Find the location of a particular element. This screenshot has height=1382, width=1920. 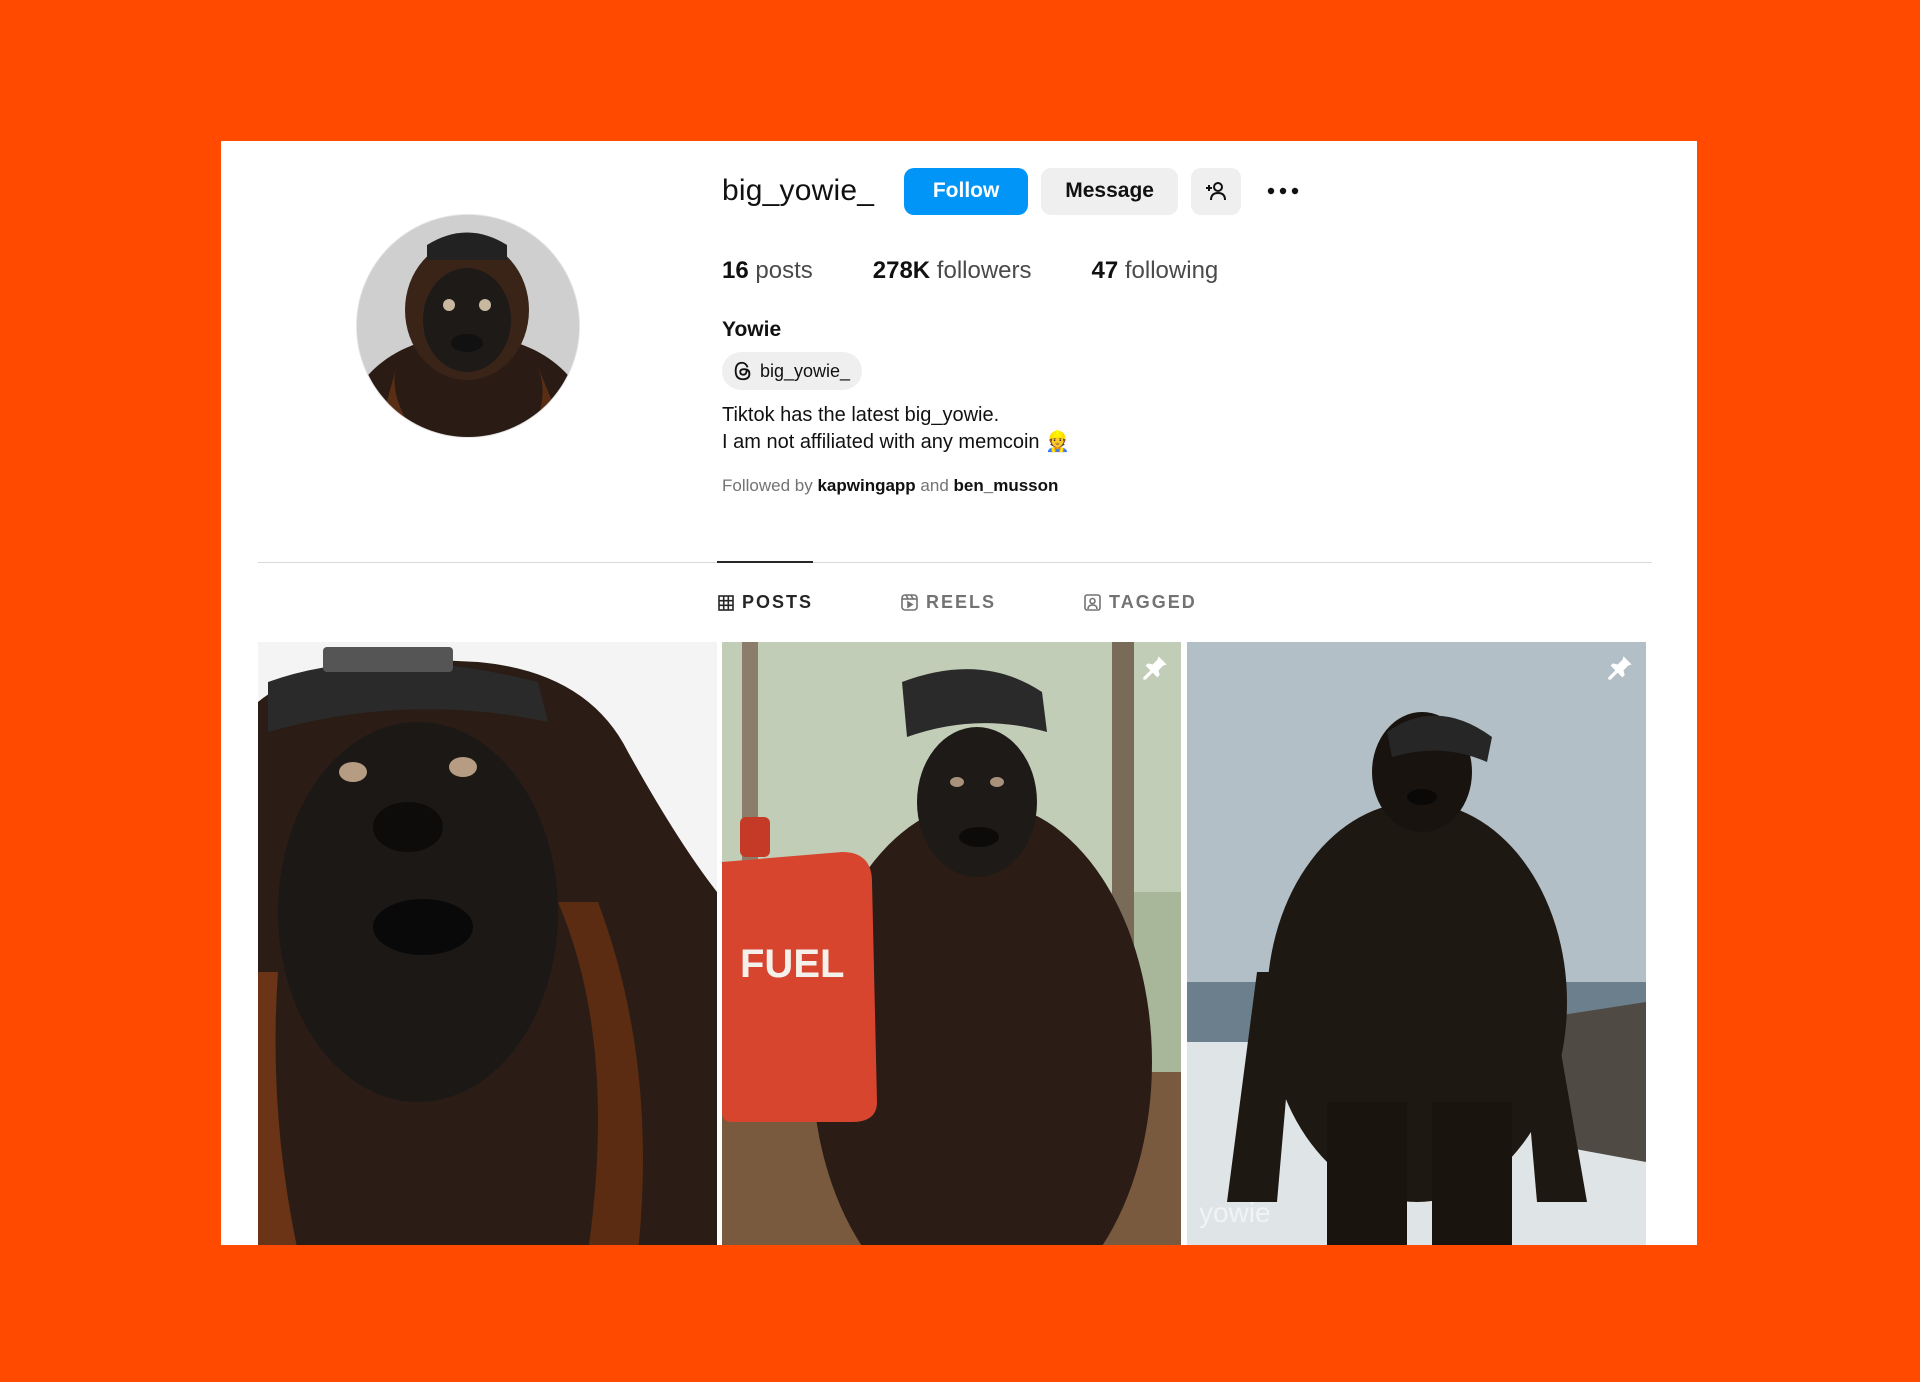

followers-count: 278K is located at coordinates (901, 270).